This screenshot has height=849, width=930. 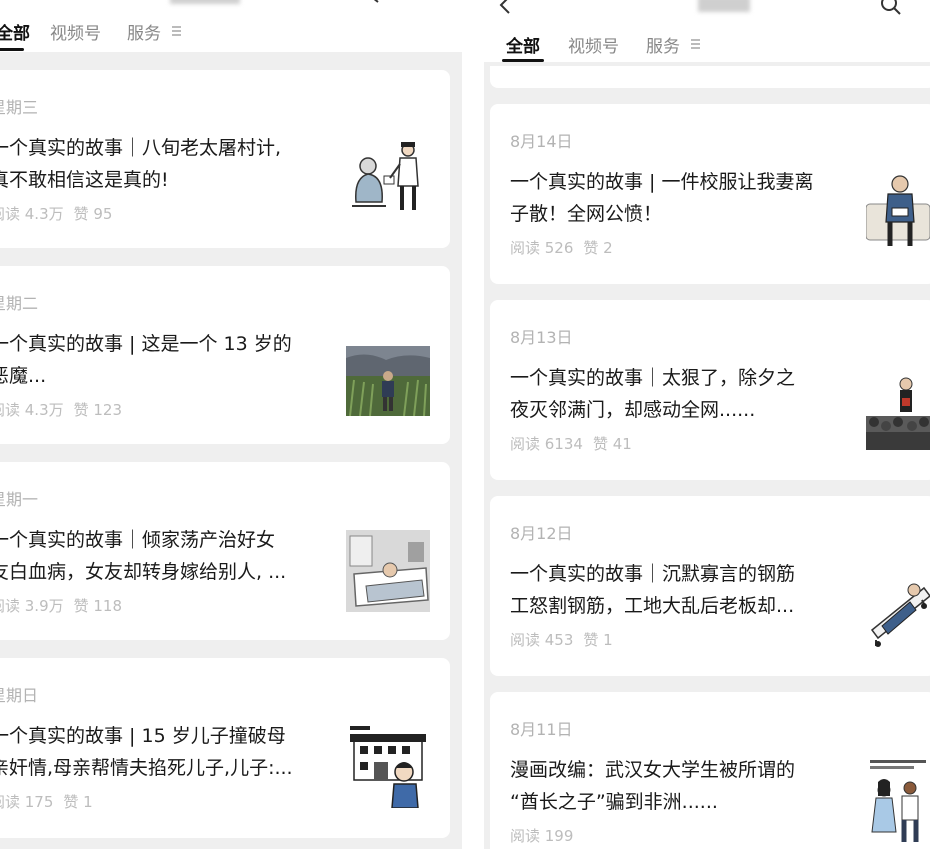 What do you see at coordinates (19, 499) in the screenshot?
I see `article-date: 星期一` at bounding box center [19, 499].